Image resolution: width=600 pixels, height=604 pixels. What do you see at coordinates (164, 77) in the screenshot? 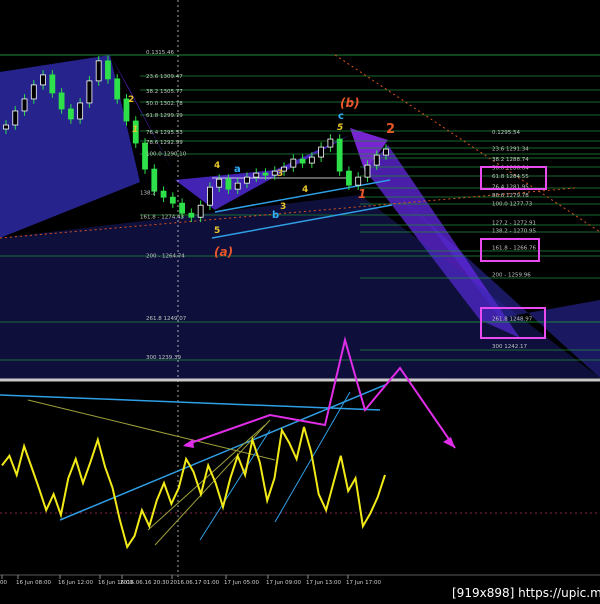
I see `fib-level-label: 23.6 1309.47` at bounding box center [164, 77].